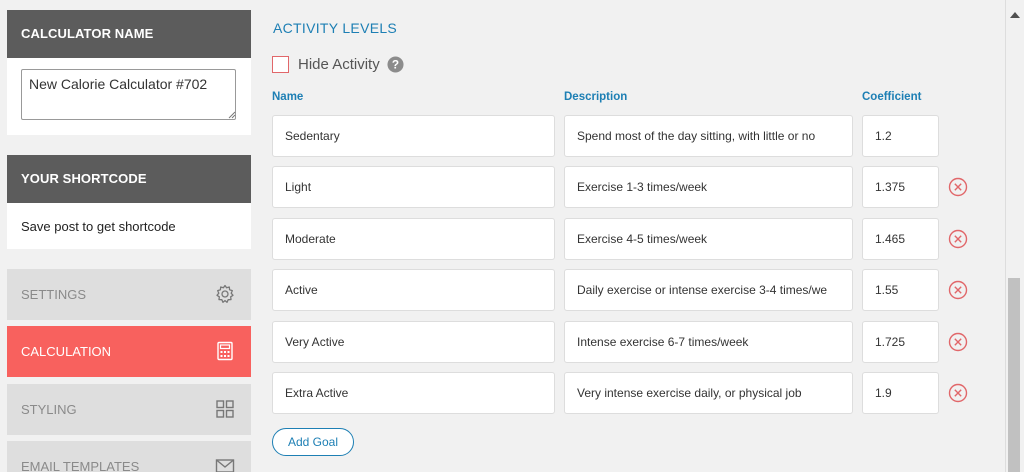  What do you see at coordinates (80, 465) in the screenshot?
I see `nav-item-label: EMAIL TEMPLATES` at bounding box center [80, 465].